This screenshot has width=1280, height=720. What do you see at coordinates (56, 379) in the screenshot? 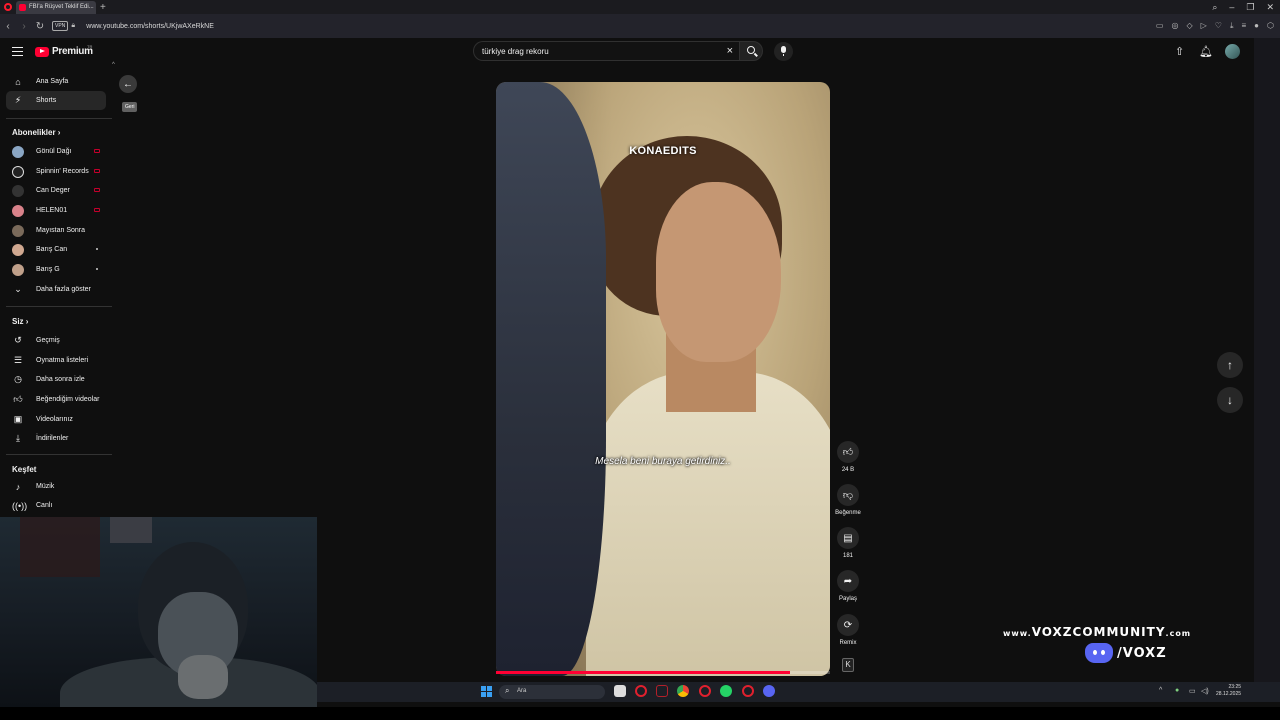
I see `sidebar-item-watch-later: ◷ Daha sonra izle` at bounding box center [56, 379].